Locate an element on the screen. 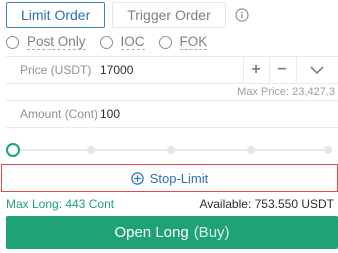  time-in-force-options: Post Only IOC FOK is located at coordinates (113, 42).